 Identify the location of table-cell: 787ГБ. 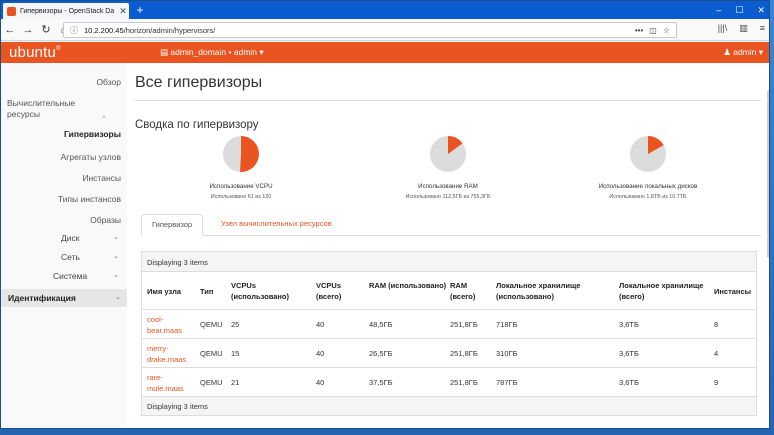
(507, 382).